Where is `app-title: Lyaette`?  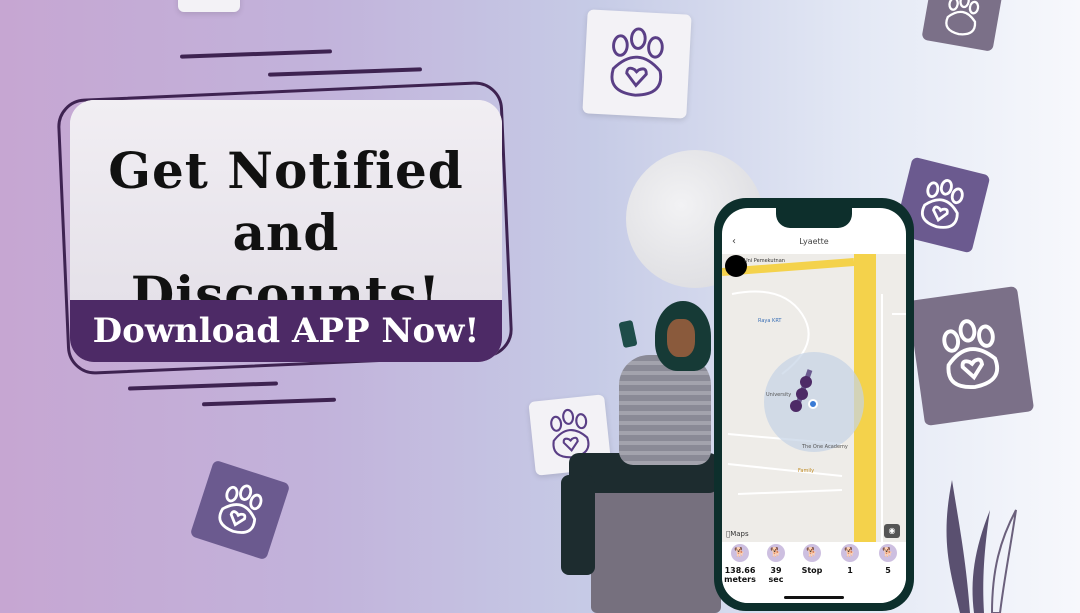
app-title: Lyaette is located at coordinates (814, 241).